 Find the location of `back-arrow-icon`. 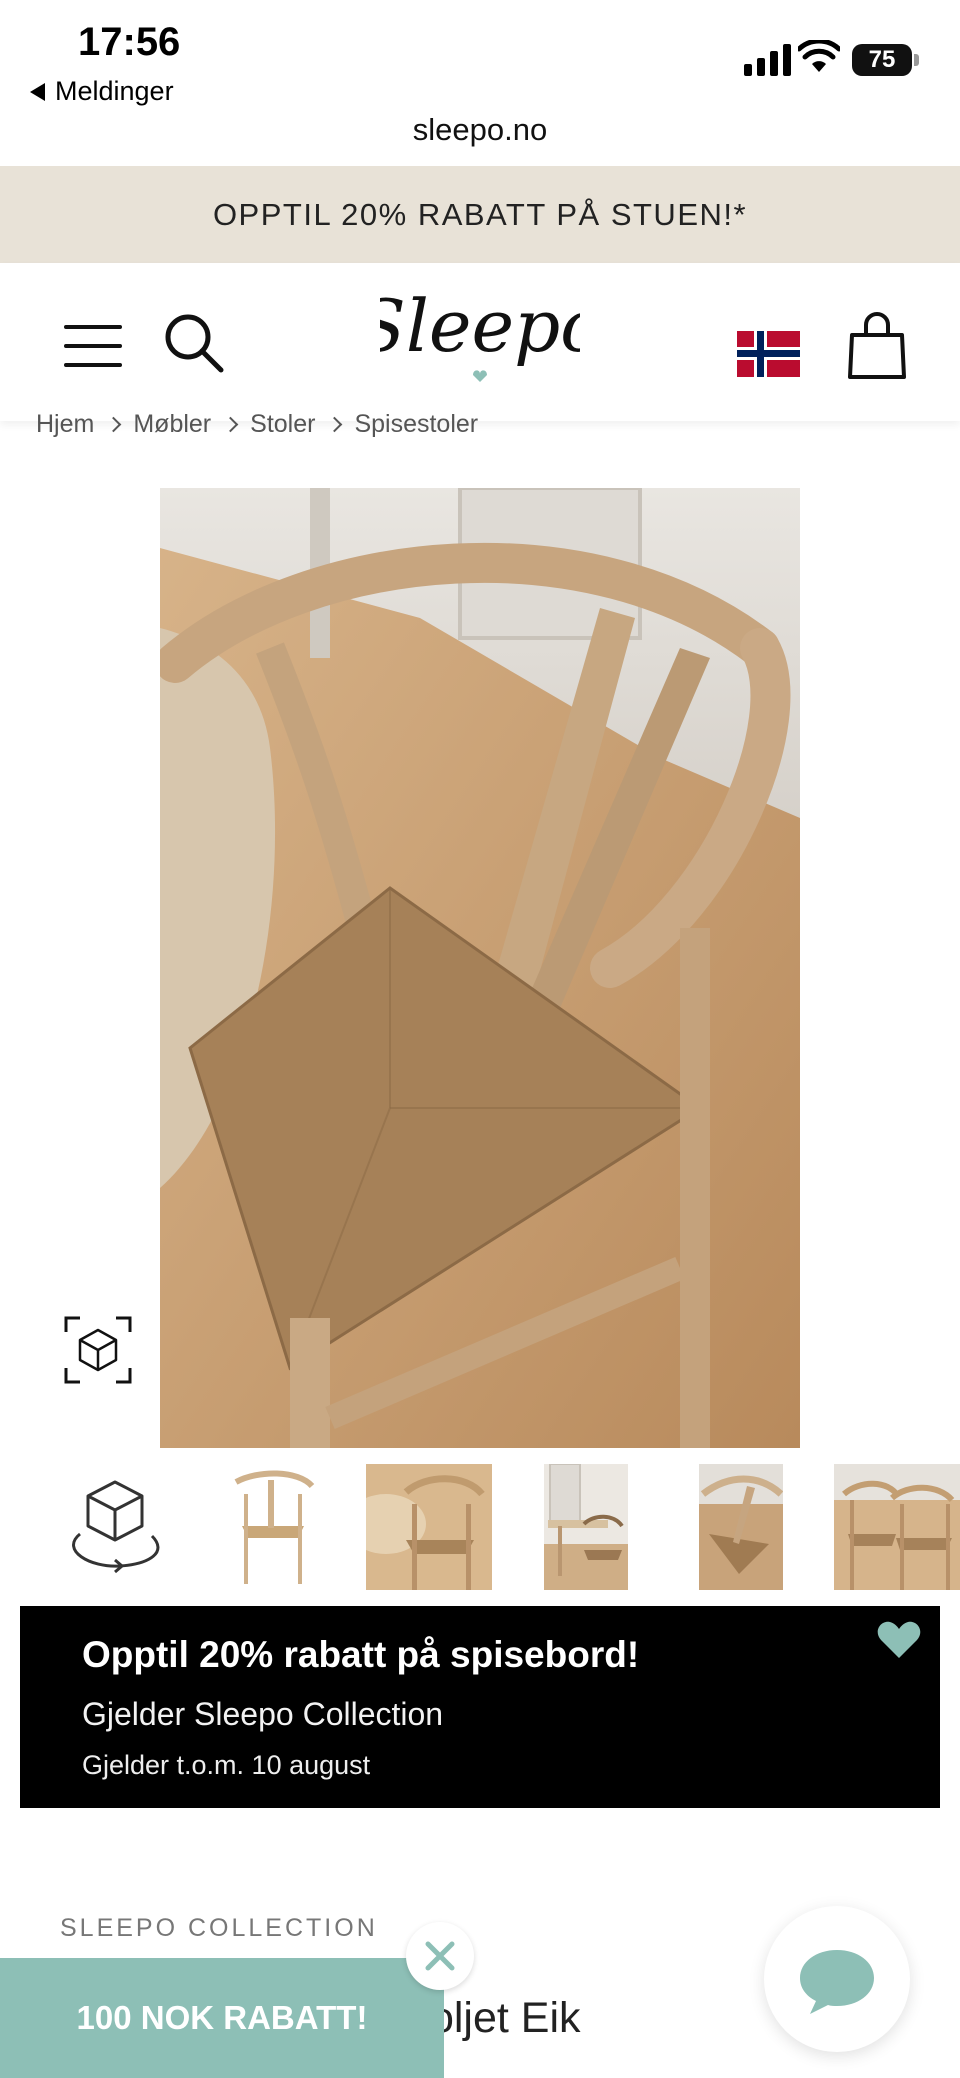

back-arrow-icon is located at coordinates (37, 91).